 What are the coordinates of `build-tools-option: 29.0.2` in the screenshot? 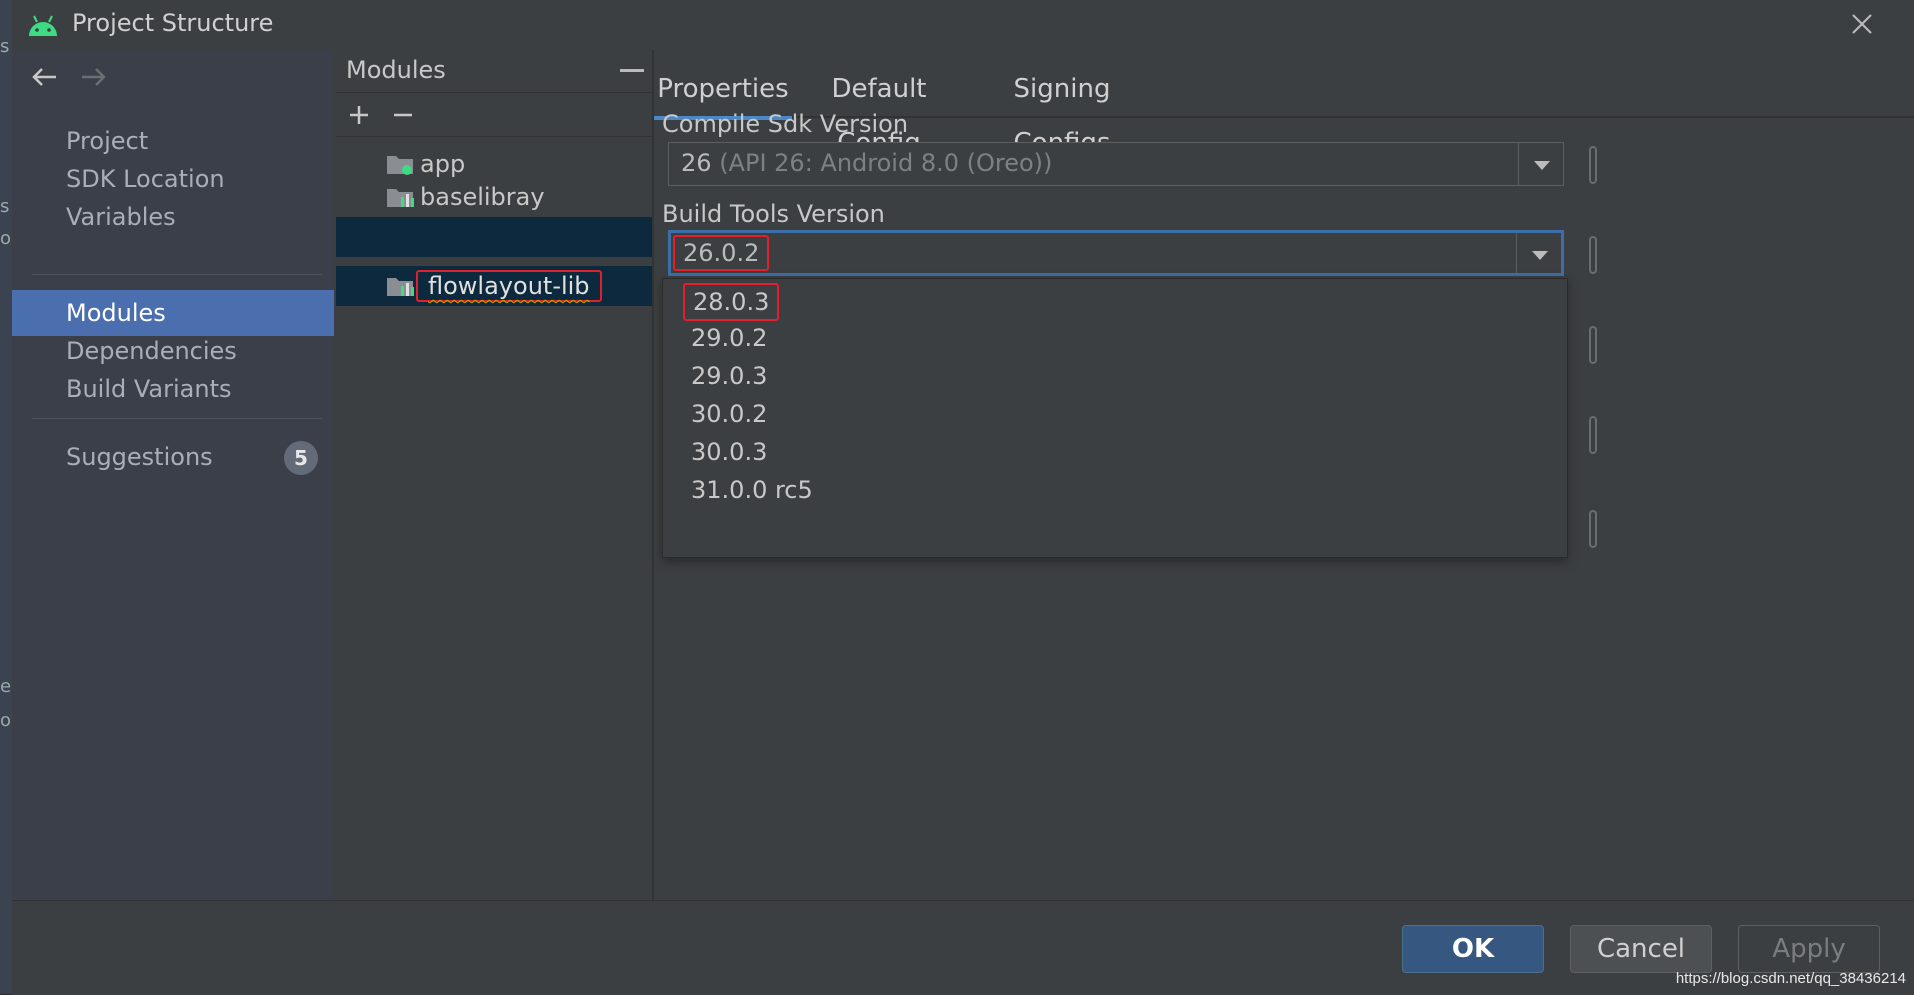 It's located at (729, 338).